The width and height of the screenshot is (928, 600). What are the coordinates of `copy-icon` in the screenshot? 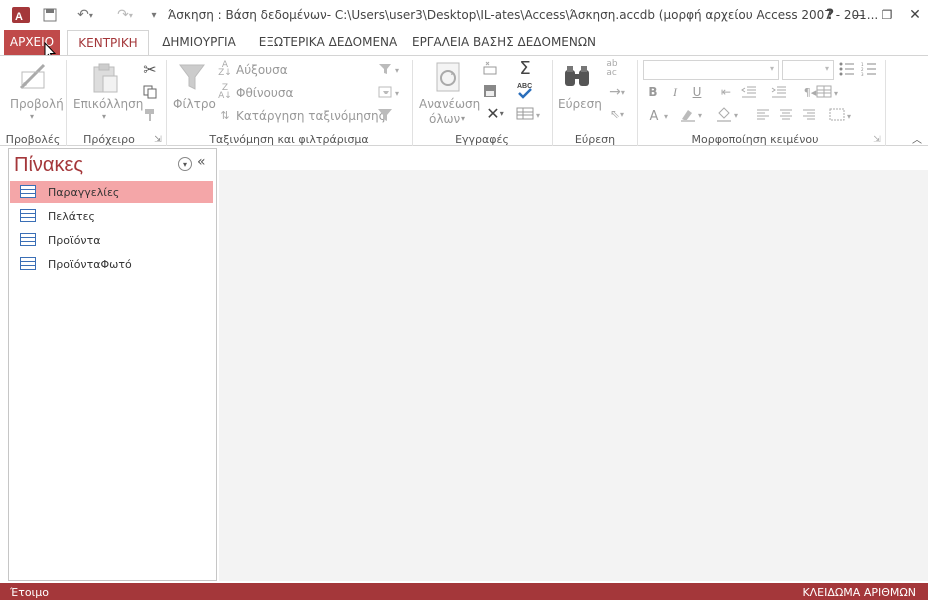 It's located at (150, 92).